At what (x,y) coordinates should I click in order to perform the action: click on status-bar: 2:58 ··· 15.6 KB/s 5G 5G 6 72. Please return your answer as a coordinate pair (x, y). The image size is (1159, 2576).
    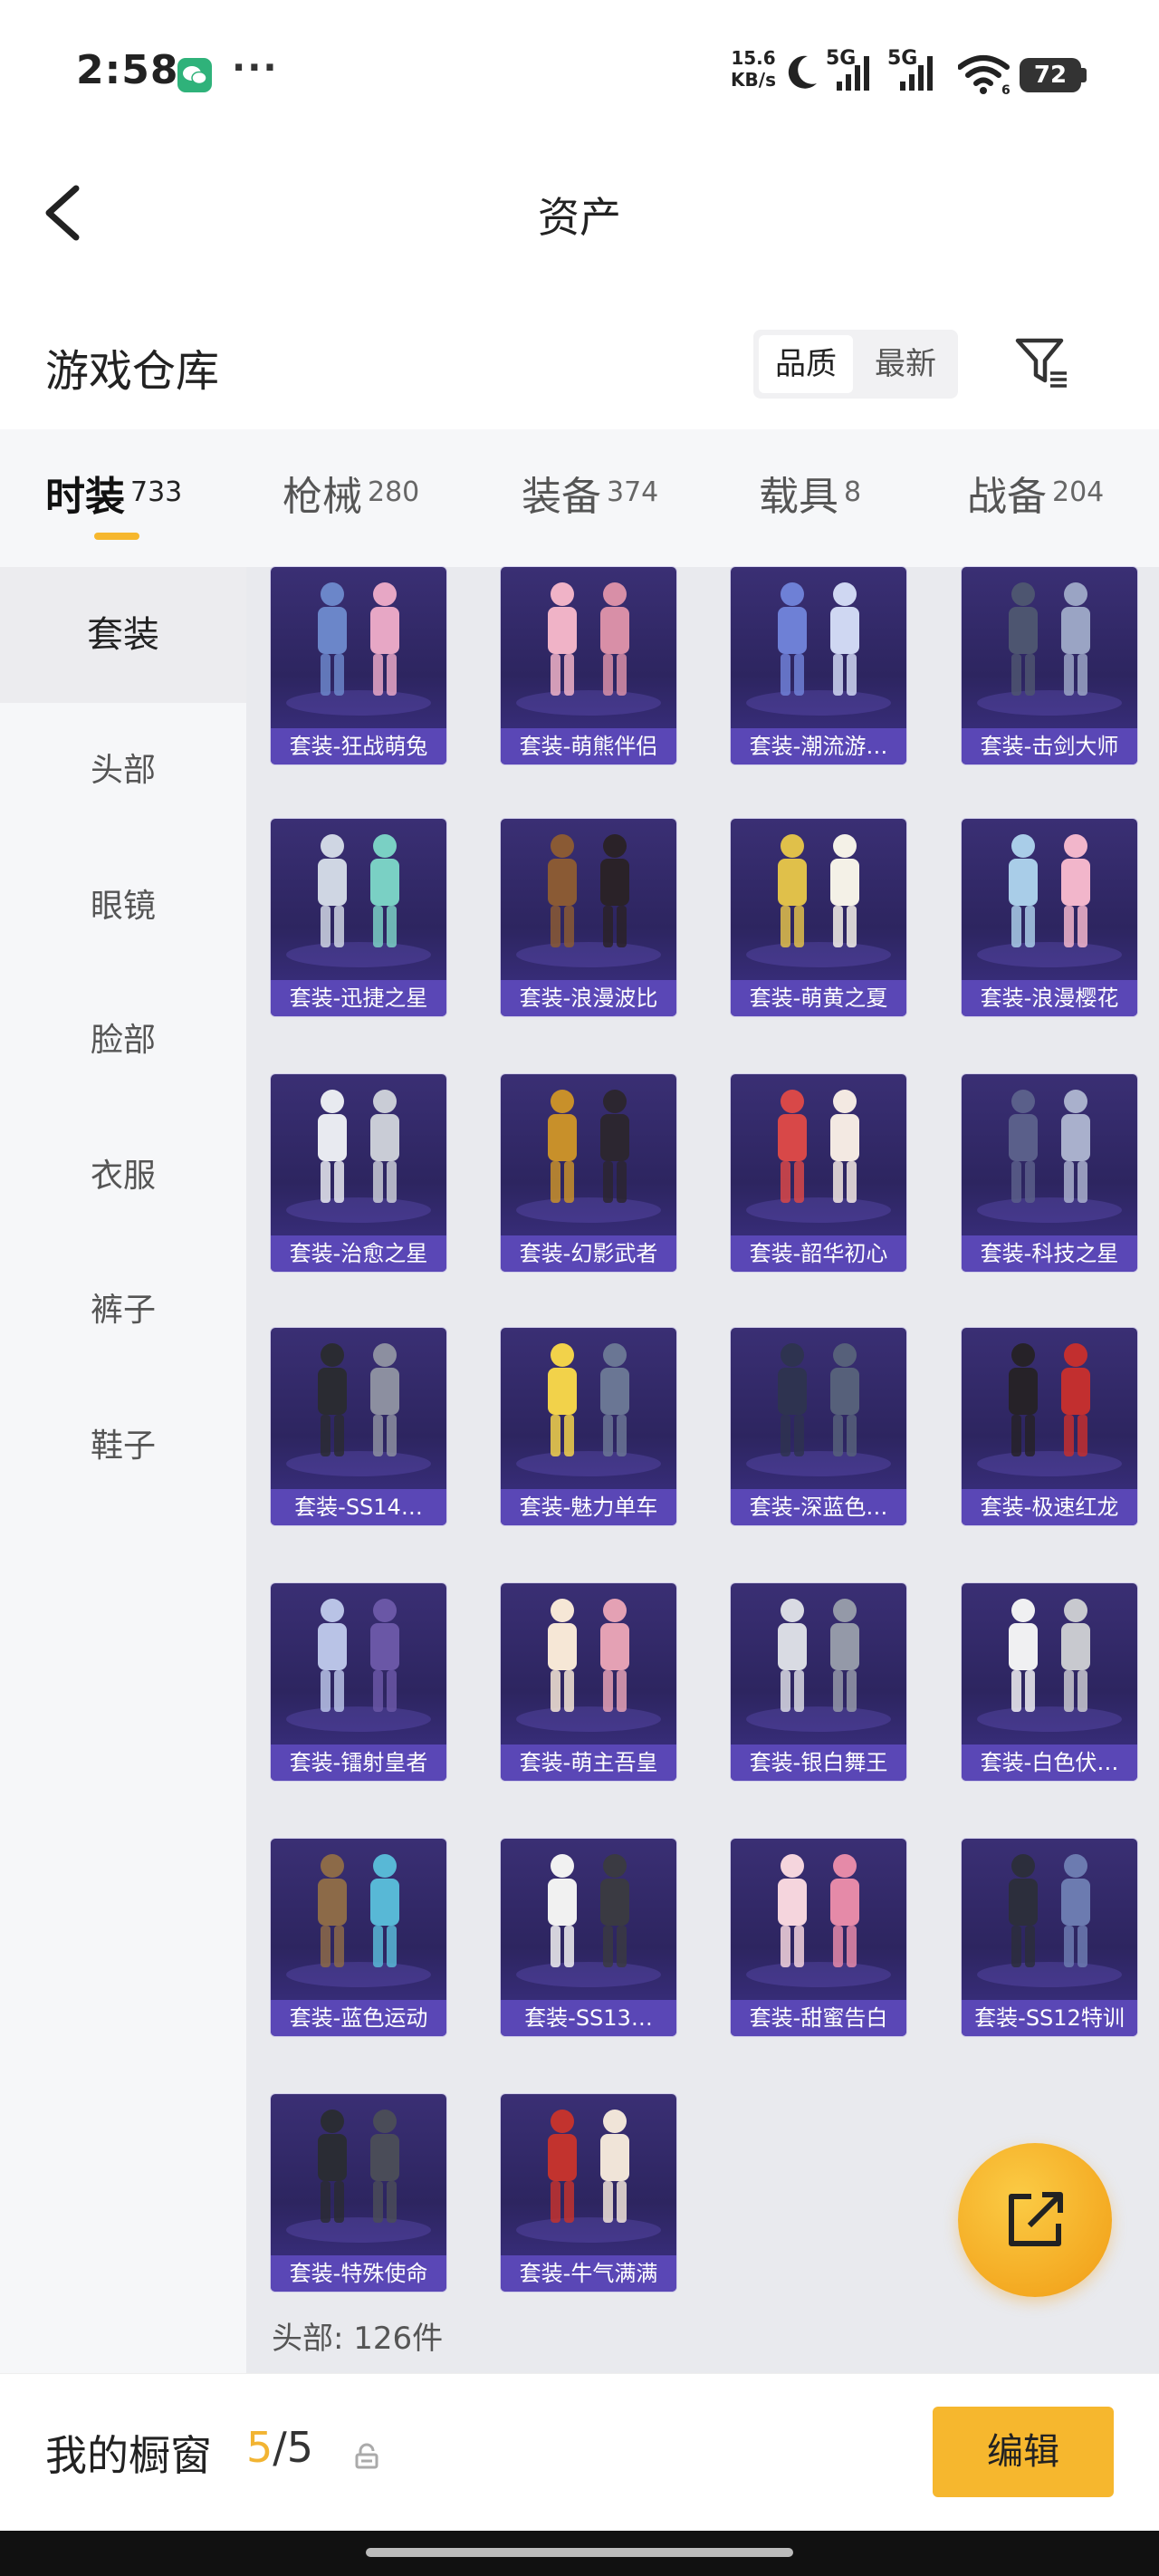
    Looking at the image, I should click on (579, 72).